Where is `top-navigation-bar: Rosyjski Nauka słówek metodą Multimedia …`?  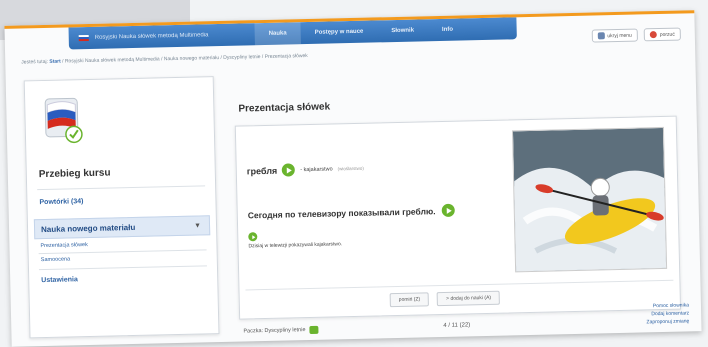 top-navigation-bar: Rosyjski Nauka słówek metodą Multimedia … is located at coordinates (292, 33).